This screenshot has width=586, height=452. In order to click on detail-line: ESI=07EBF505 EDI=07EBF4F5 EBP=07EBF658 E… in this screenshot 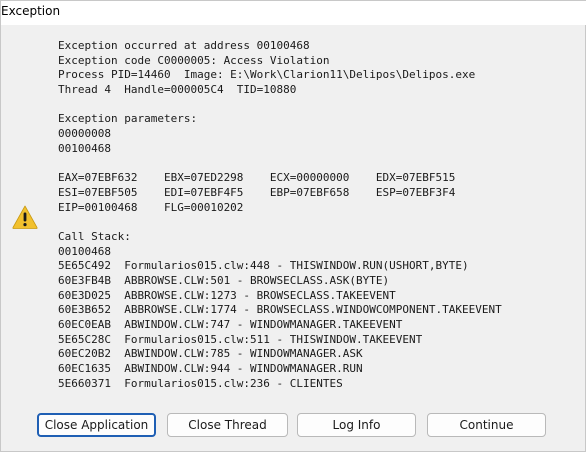, I will do `click(257, 192)`.